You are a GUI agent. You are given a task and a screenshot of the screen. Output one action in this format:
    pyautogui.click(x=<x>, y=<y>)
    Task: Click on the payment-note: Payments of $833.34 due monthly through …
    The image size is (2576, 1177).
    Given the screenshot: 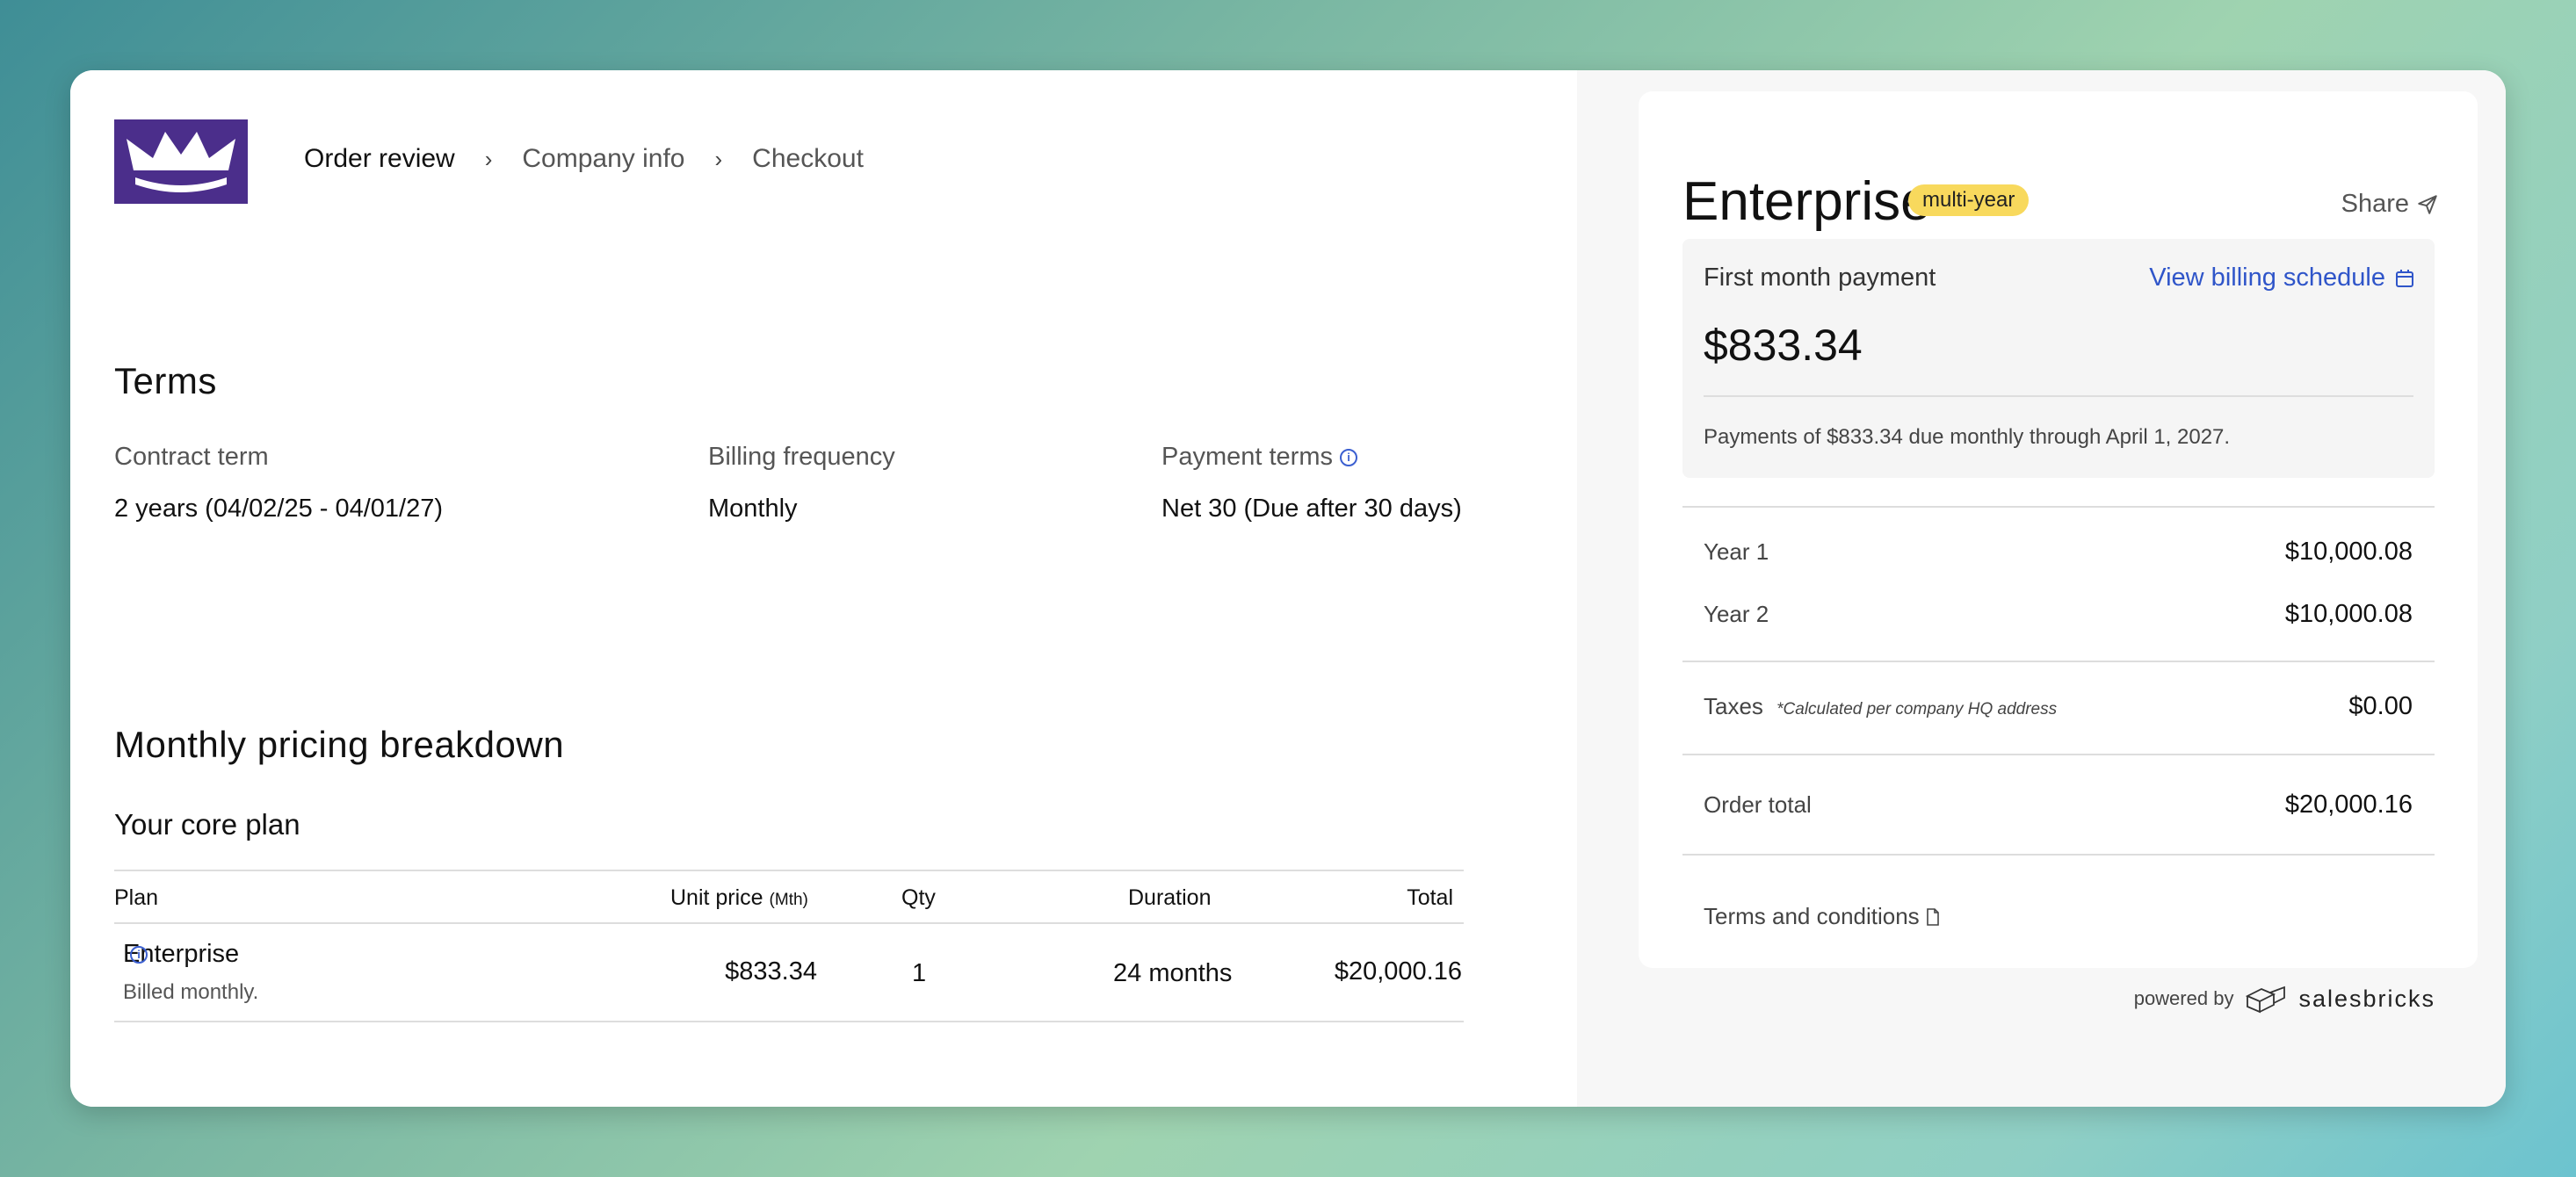 What is the action you would take?
    pyautogui.click(x=1967, y=437)
    